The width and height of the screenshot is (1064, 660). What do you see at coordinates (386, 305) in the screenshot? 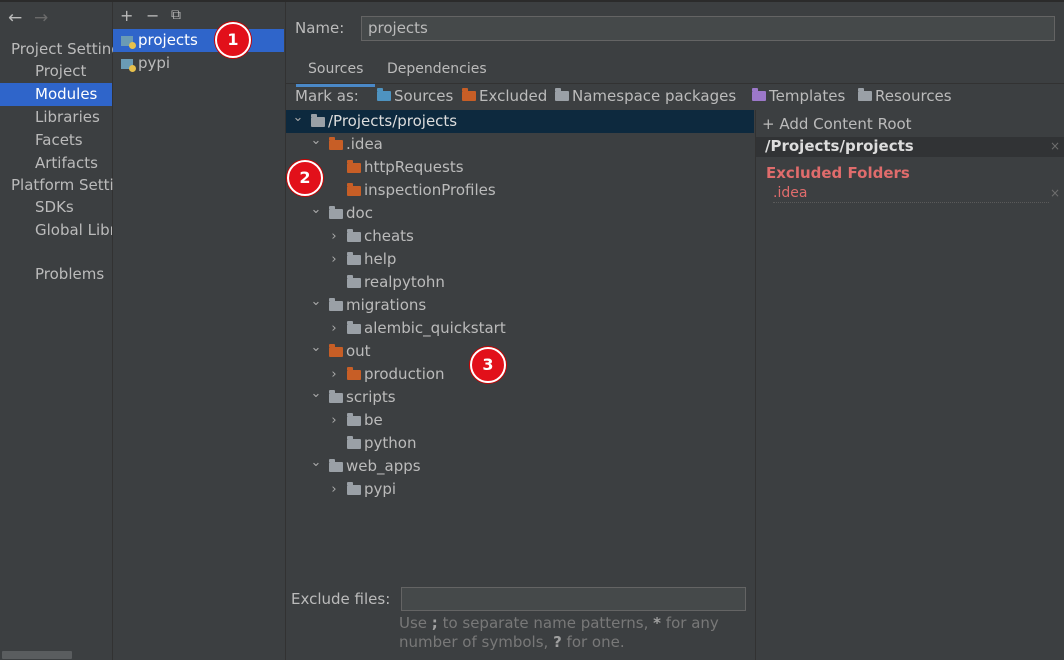
I see `tree-row-label: migrations` at bounding box center [386, 305].